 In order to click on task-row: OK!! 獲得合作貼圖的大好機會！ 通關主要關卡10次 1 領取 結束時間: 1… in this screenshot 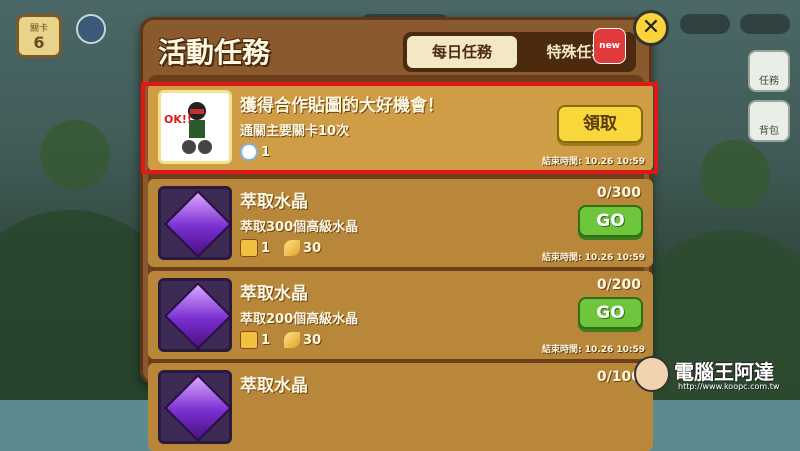, I will do `click(400, 127)`.